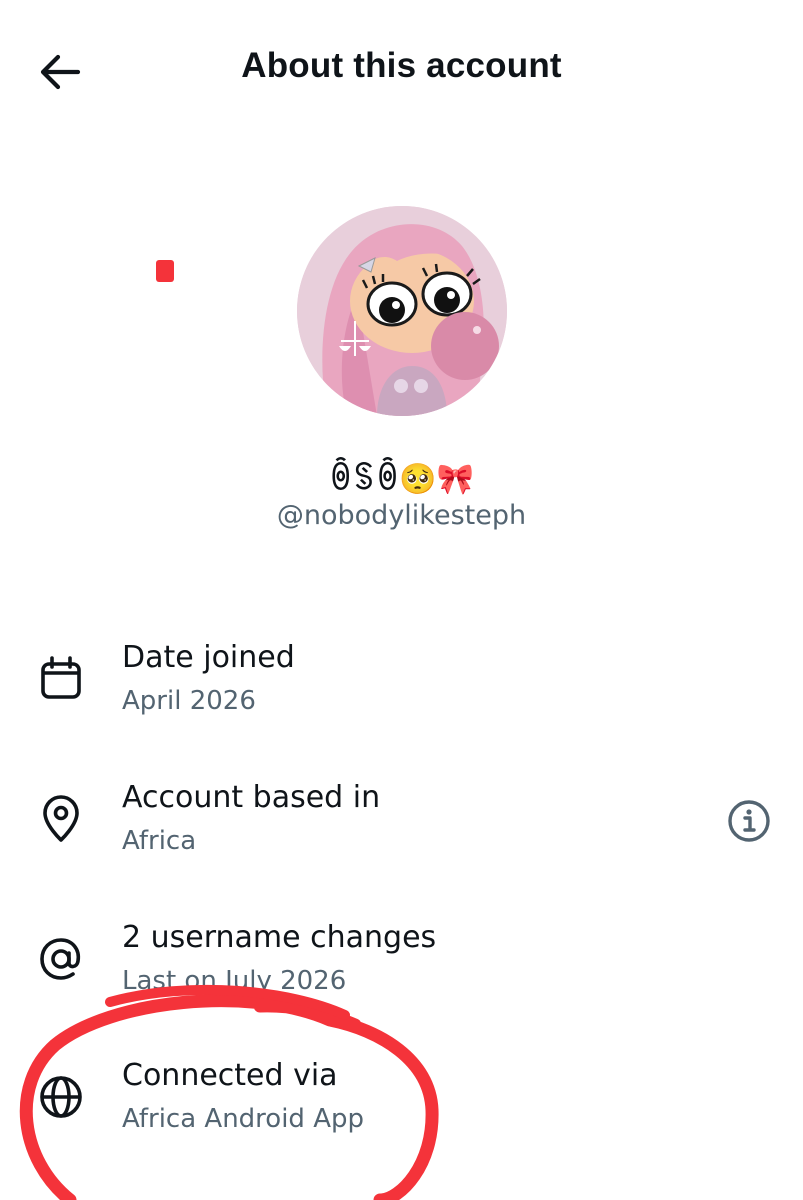 The height and width of the screenshot is (1200, 803). I want to click on row-title: Connected via, so click(230, 1075).